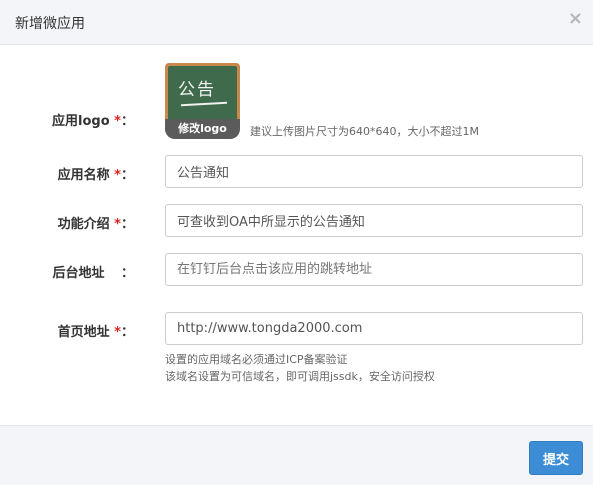 This screenshot has height=485, width=593. I want to click on logo-image: 公告, so click(202, 93).